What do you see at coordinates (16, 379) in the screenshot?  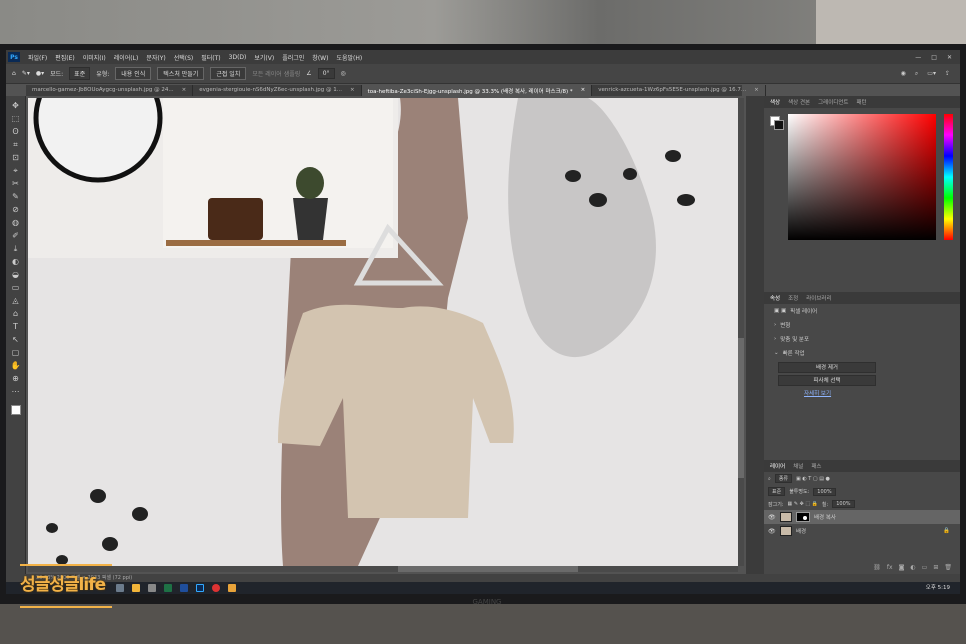 I see `zoom-tool-icon: ⊕` at bounding box center [16, 379].